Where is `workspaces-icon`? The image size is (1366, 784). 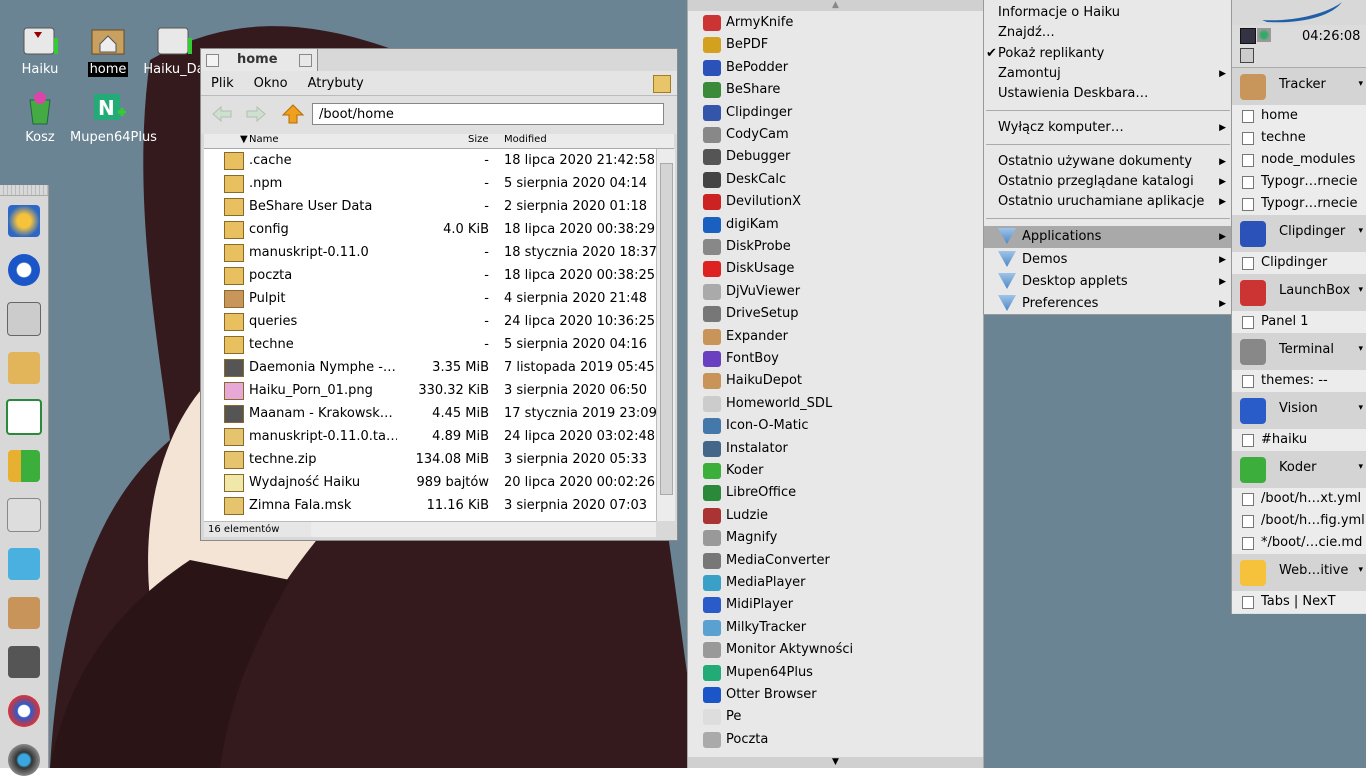 workspaces-icon is located at coordinates (1248, 36).